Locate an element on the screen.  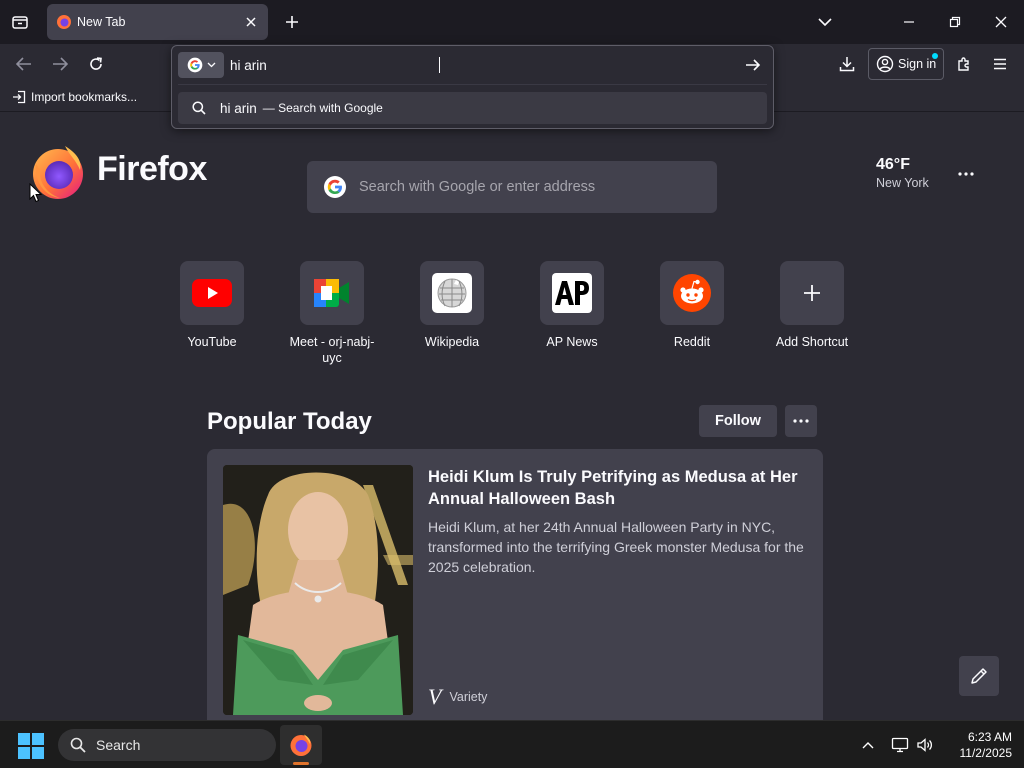
firefox-icon is located at coordinates (301, 745).